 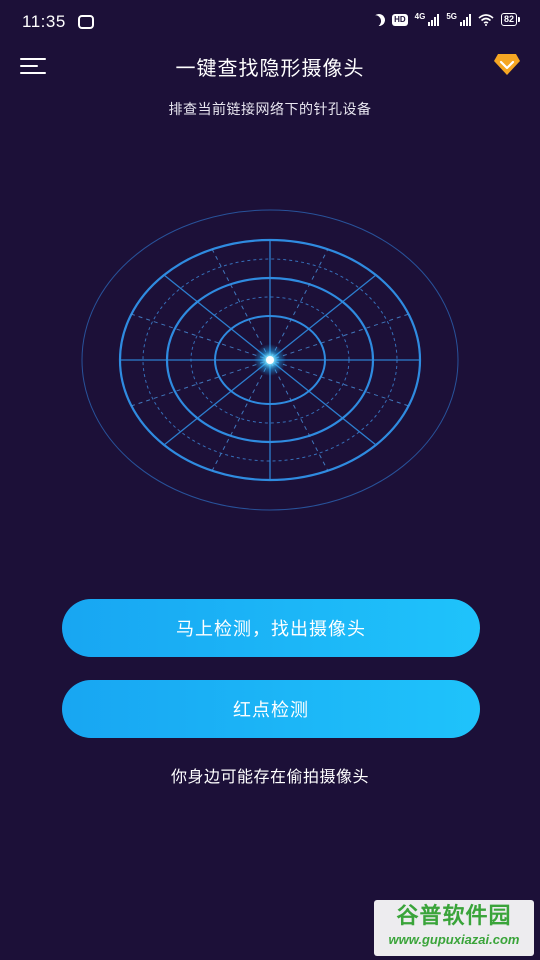 What do you see at coordinates (507, 64) in the screenshot?
I see `vip-diamond-icon` at bounding box center [507, 64].